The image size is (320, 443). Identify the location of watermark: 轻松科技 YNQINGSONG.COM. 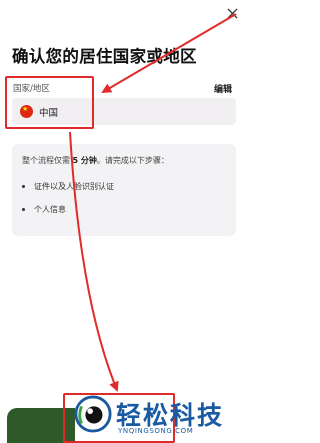
(160, 418).